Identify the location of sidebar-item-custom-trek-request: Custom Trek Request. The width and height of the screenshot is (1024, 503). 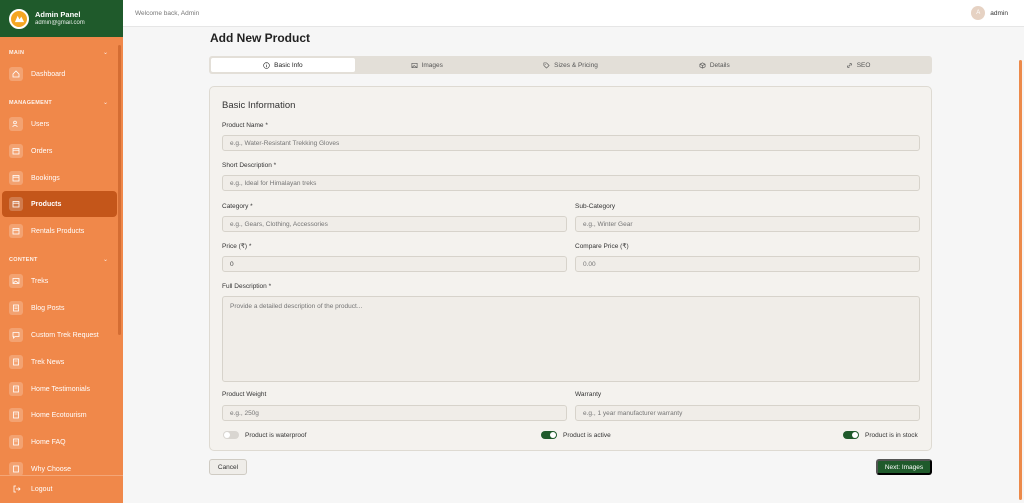
(59, 335).